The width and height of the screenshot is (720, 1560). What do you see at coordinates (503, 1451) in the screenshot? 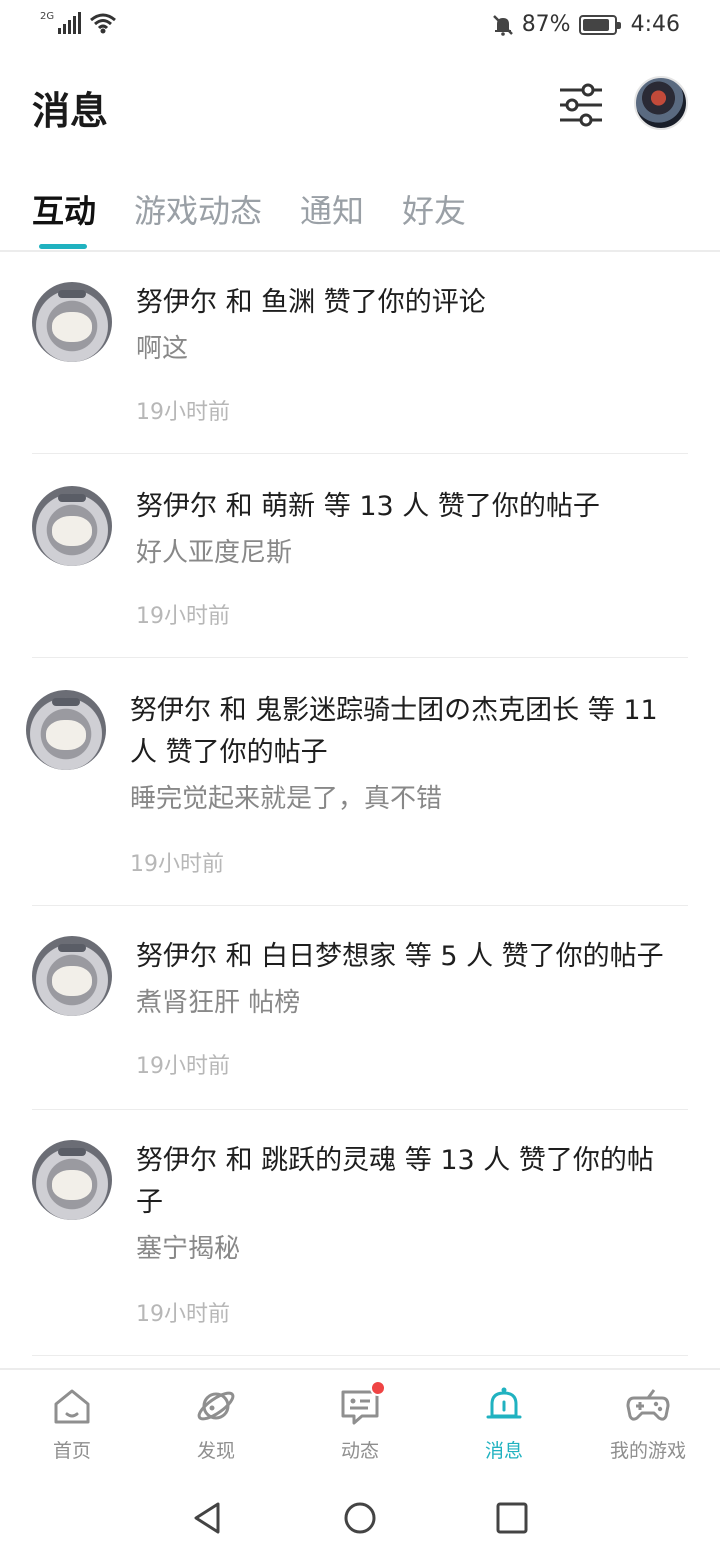
I see `nav-label: 消息` at bounding box center [503, 1451].